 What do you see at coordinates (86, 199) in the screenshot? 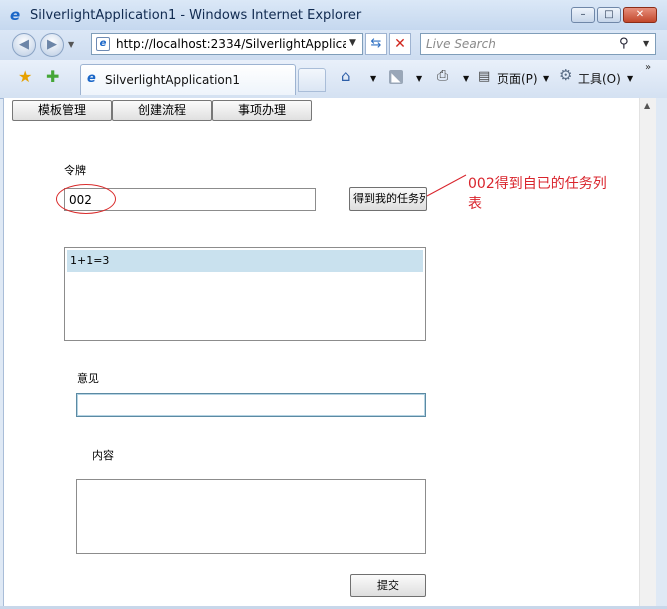
I see `annotation-ellipse` at bounding box center [86, 199].